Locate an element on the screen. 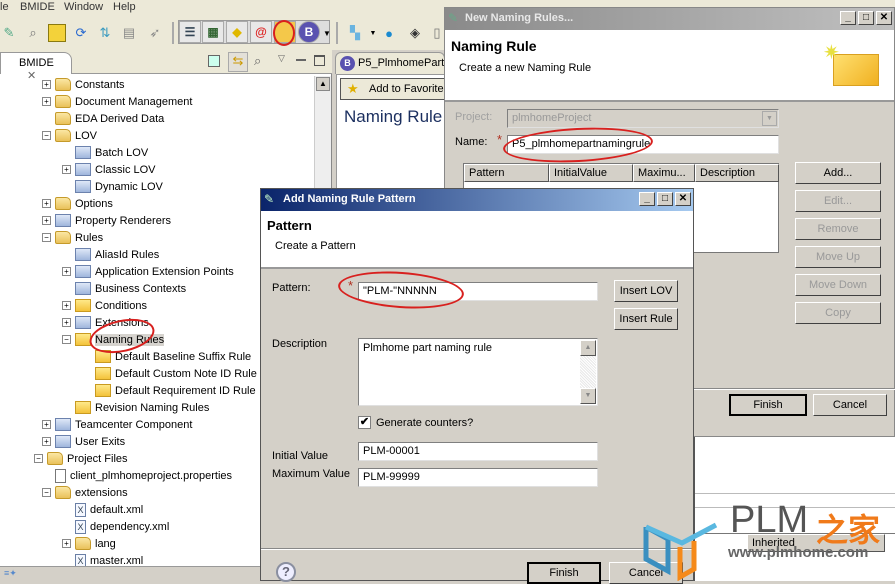  tree-item: Business Contexts is located at coordinates (124, 288).